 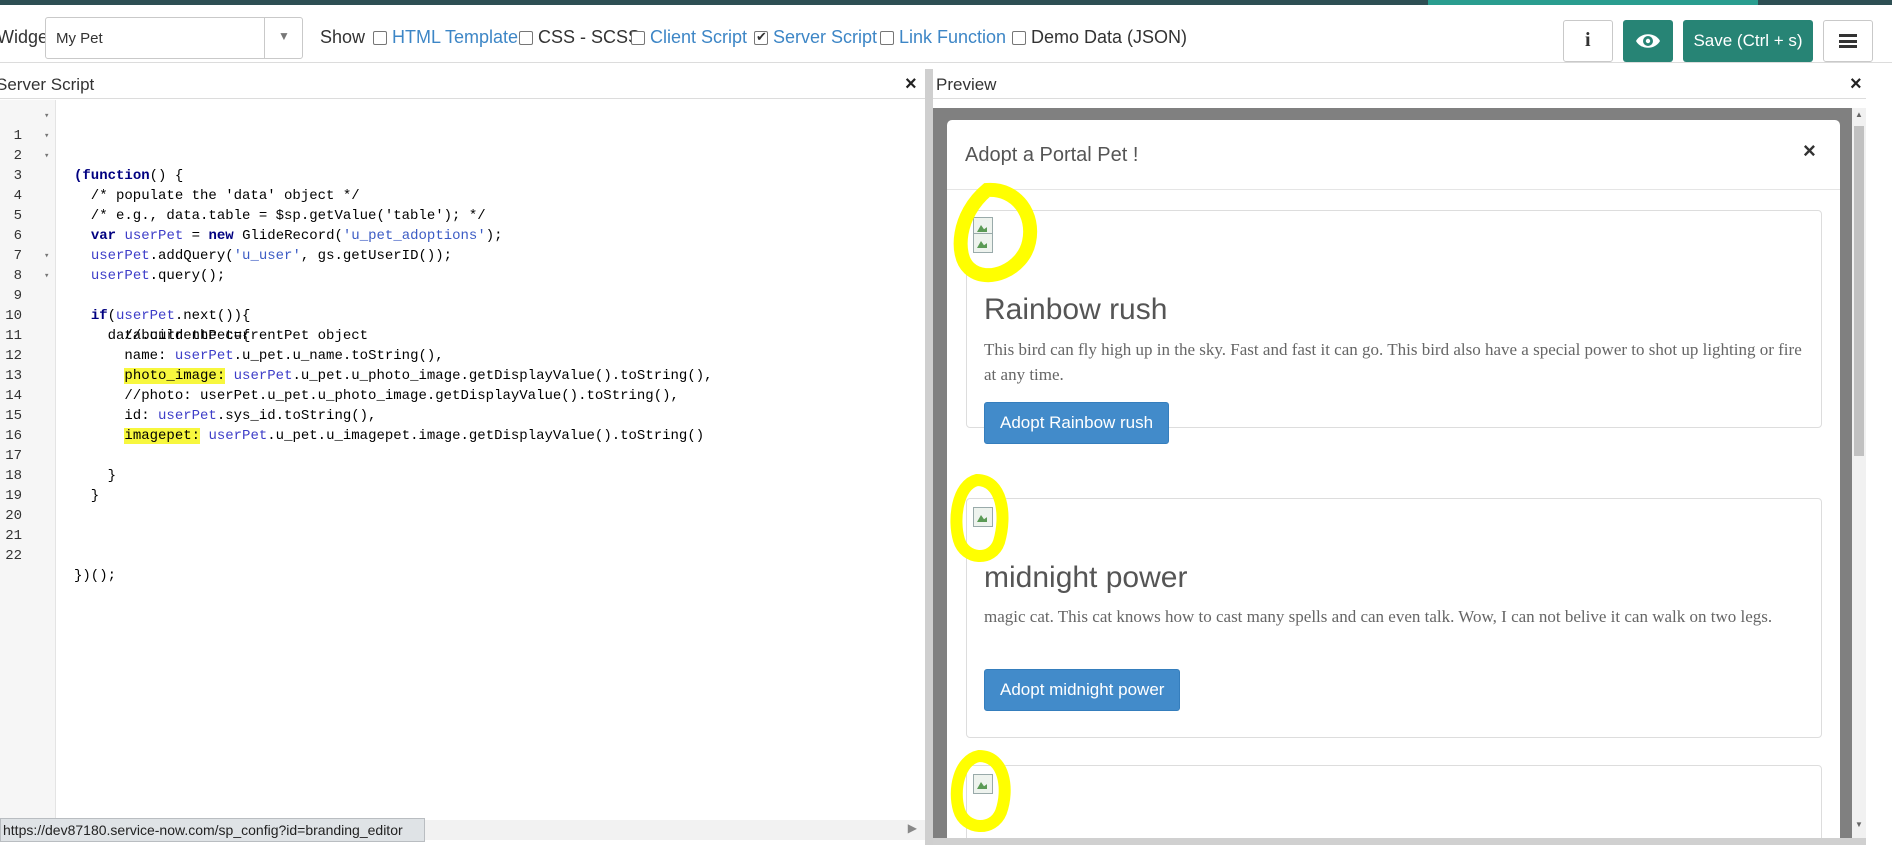 I want to click on modal-header: Adopt a Portal Pet ! ×, so click(x=1393, y=155).